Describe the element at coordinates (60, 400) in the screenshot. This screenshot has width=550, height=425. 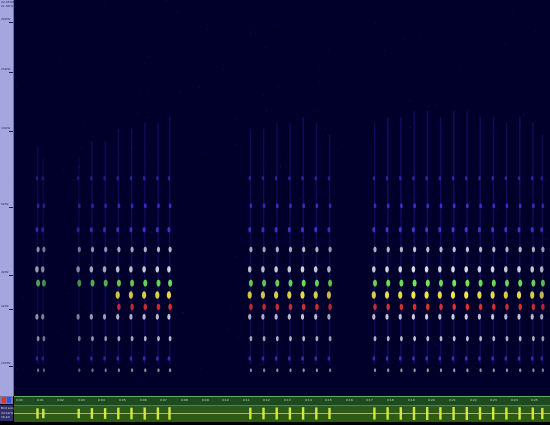
I see `time-label: 0:02` at that location.